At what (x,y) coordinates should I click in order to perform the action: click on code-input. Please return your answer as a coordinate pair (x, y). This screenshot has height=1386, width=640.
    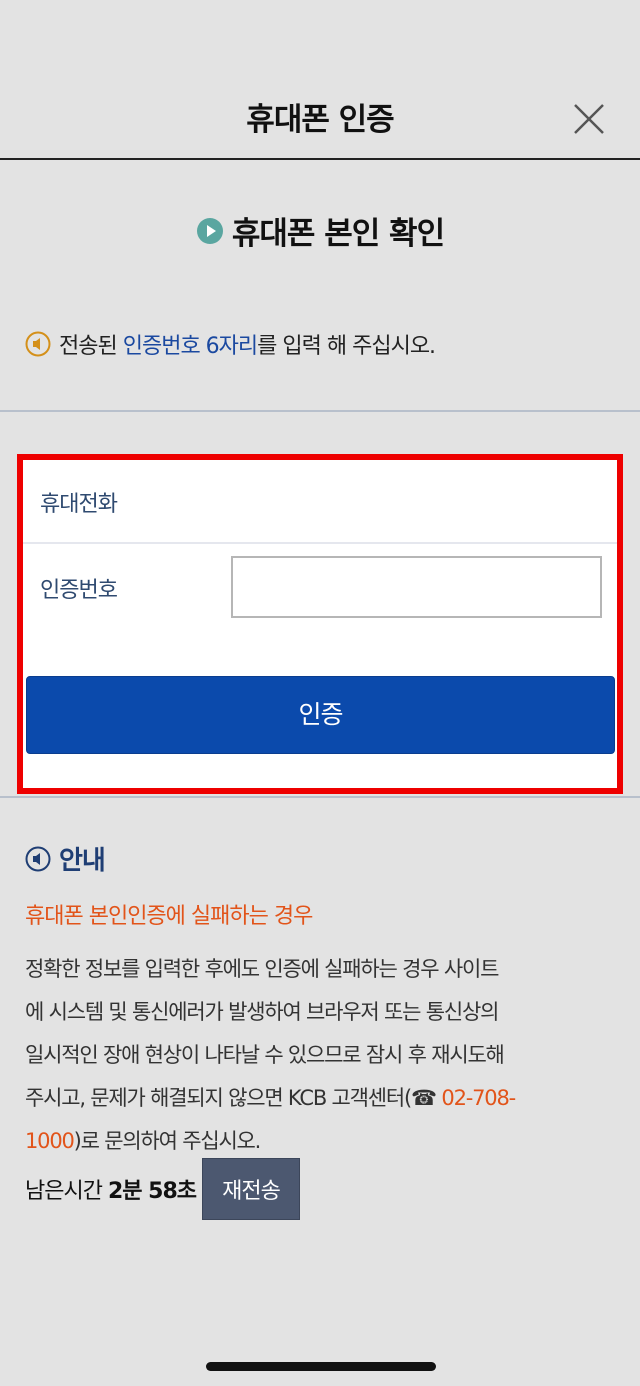
    Looking at the image, I should click on (416, 587).